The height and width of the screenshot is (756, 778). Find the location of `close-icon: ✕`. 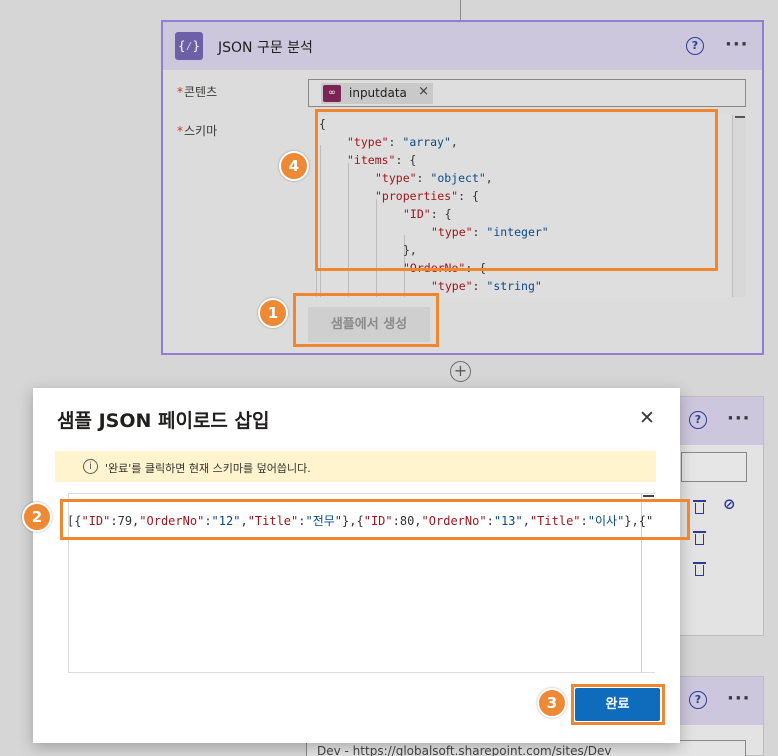

close-icon: ✕ is located at coordinates (647, 418).